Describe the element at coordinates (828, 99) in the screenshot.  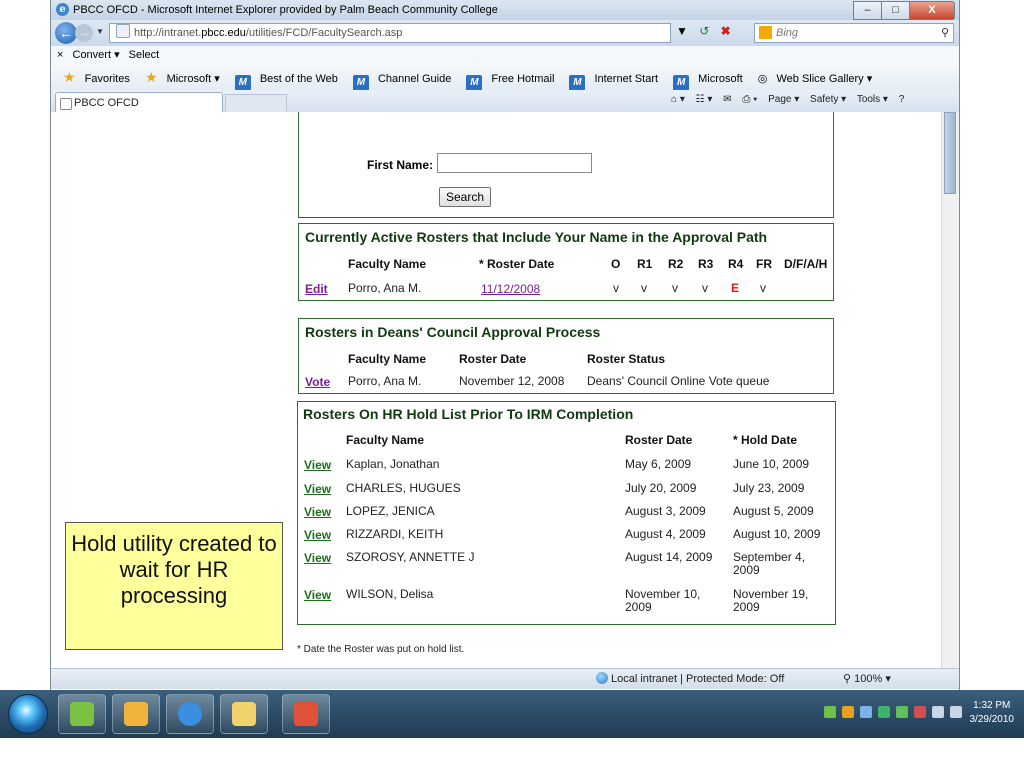
I see `safety-menu: Safety ▾` at that location.